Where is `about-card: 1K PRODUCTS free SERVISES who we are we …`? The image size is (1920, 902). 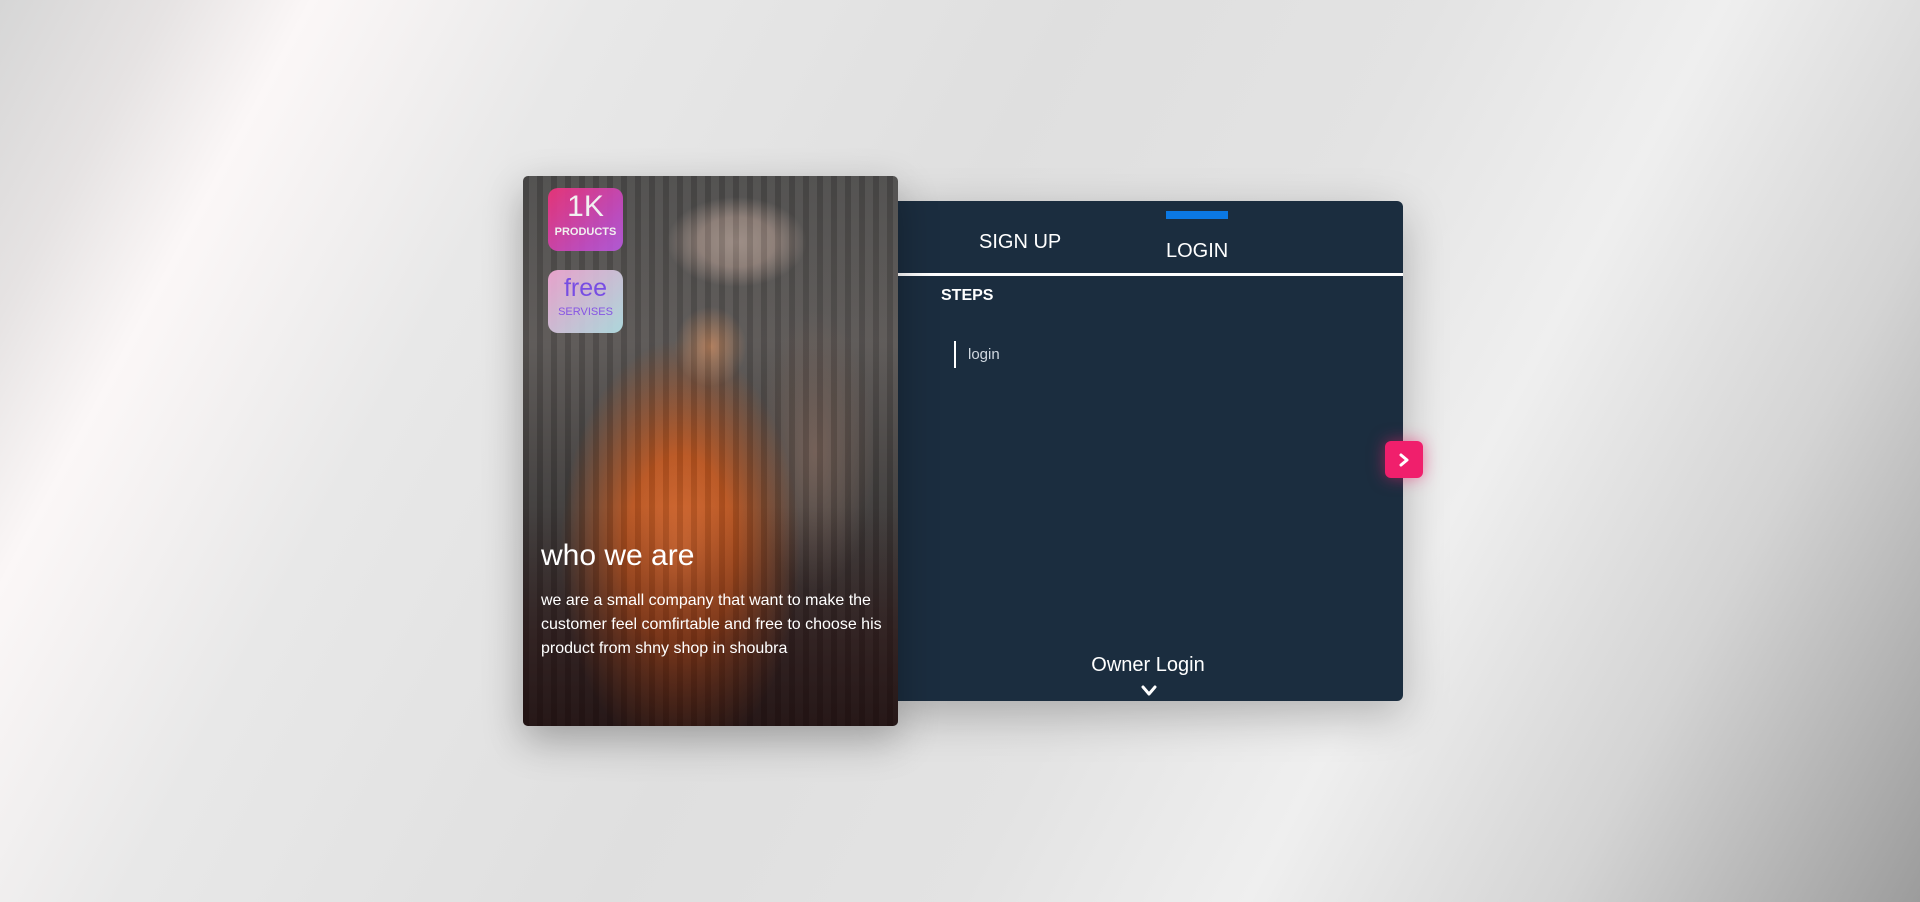 about-card: 1K PRODUCTS free SERVISES who we are we … is located at coordinates (710, 451).